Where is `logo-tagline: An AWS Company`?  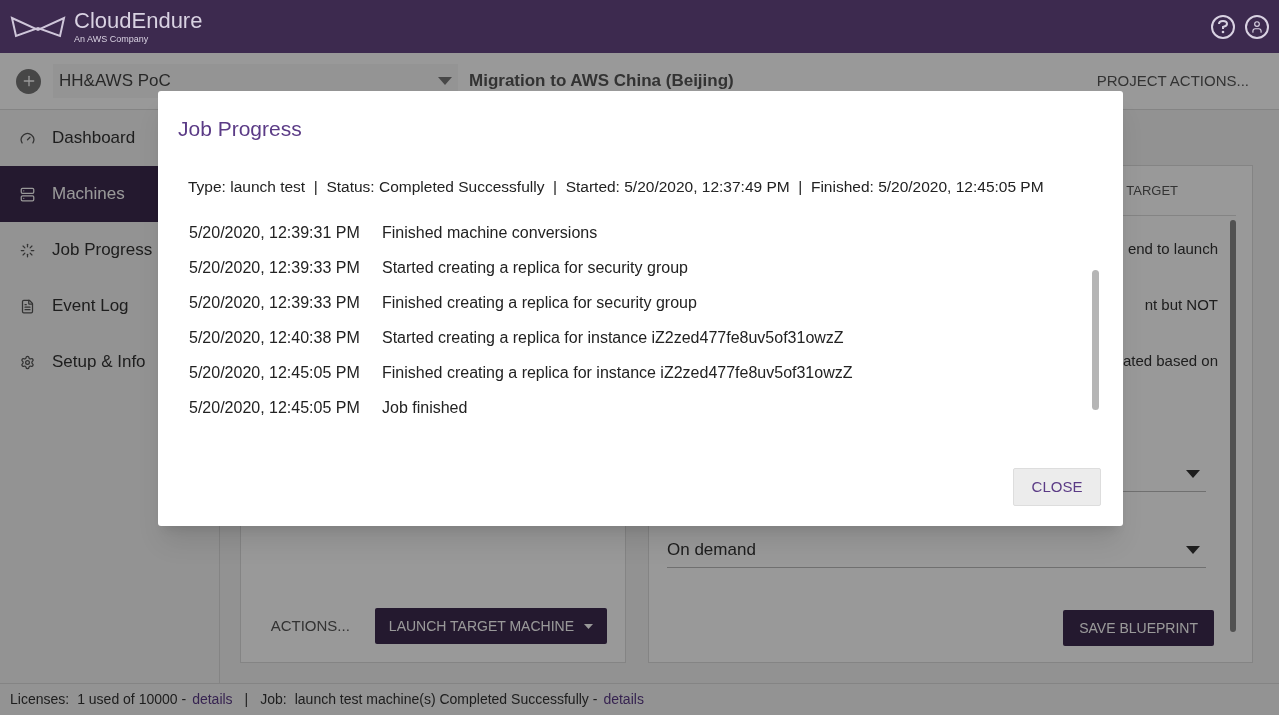 logo-tagline: An AWS Company is located at coordinates (112, 39).